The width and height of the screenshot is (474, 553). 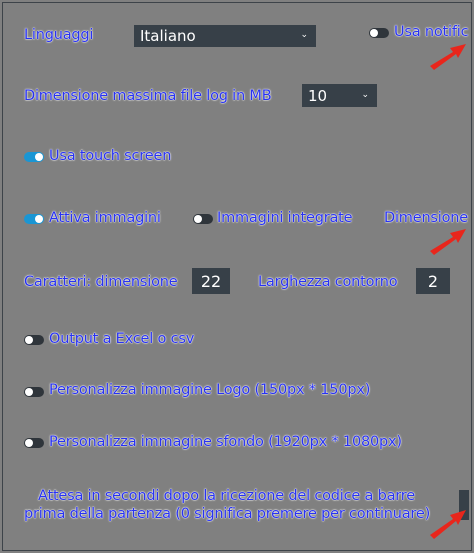 What do you see at coordinates (426, 218) in the screenshot?
I see `image-size-label: Dimensione` at bounding box center [426, 218].